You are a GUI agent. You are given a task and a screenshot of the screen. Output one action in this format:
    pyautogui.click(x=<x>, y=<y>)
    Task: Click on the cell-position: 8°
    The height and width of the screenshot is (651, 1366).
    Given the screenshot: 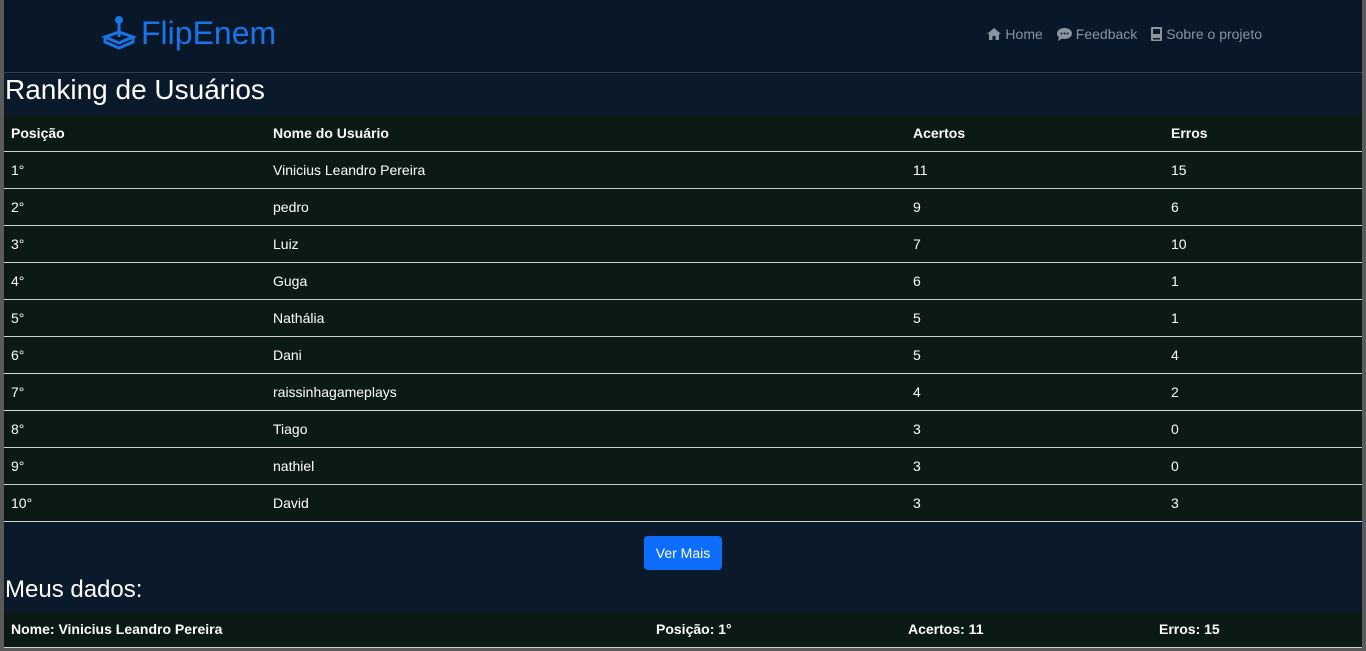 What is the action you would take?
    pyautogui.click(x=135, y=429)
    